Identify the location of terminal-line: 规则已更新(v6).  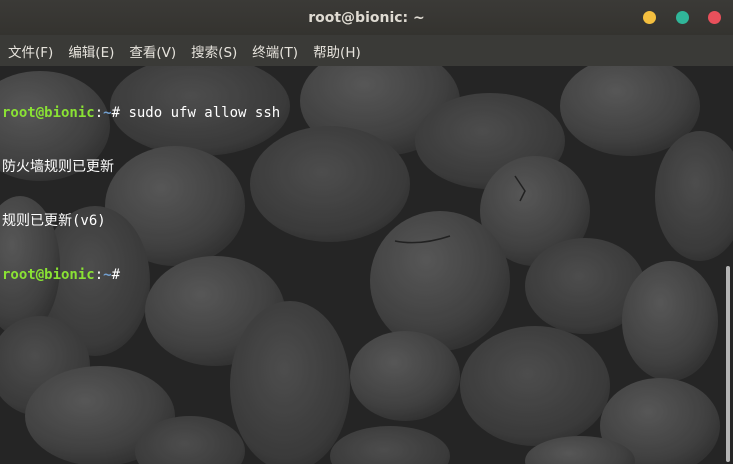
(141, 221).